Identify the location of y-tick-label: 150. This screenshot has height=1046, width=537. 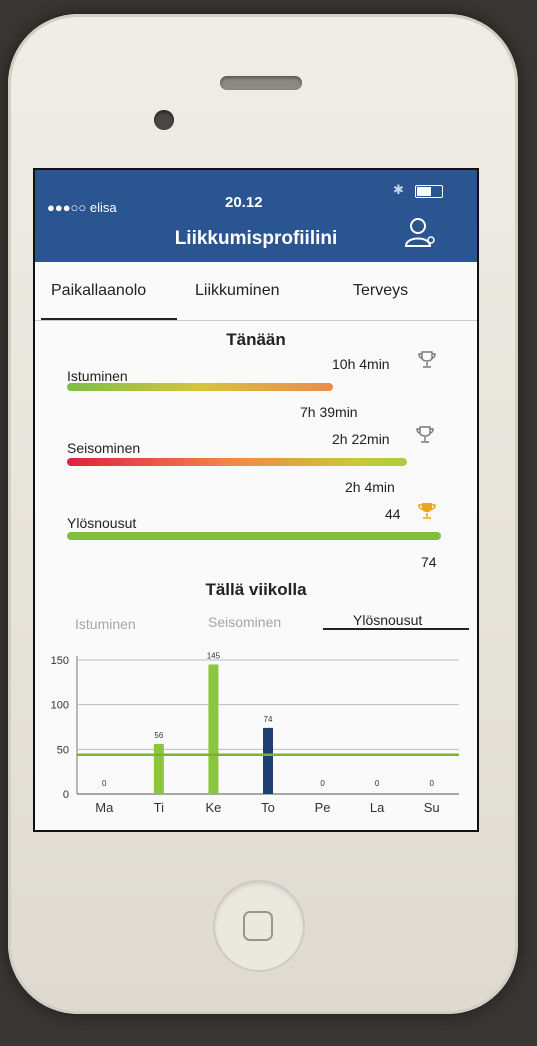
(60, 661).